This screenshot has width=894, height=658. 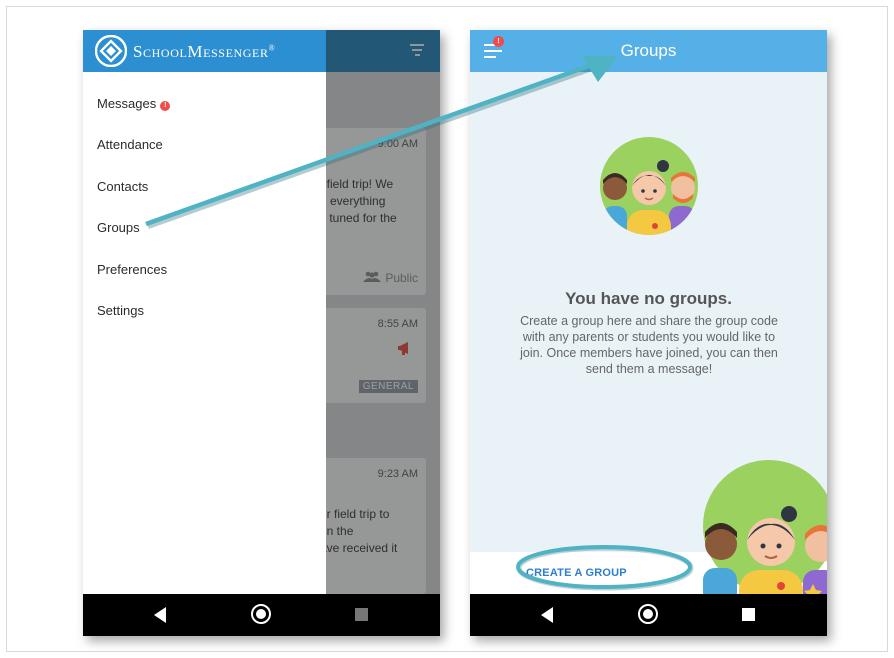 I want to click on drawer-item-groups: Groups, so click(x=118, y=227).